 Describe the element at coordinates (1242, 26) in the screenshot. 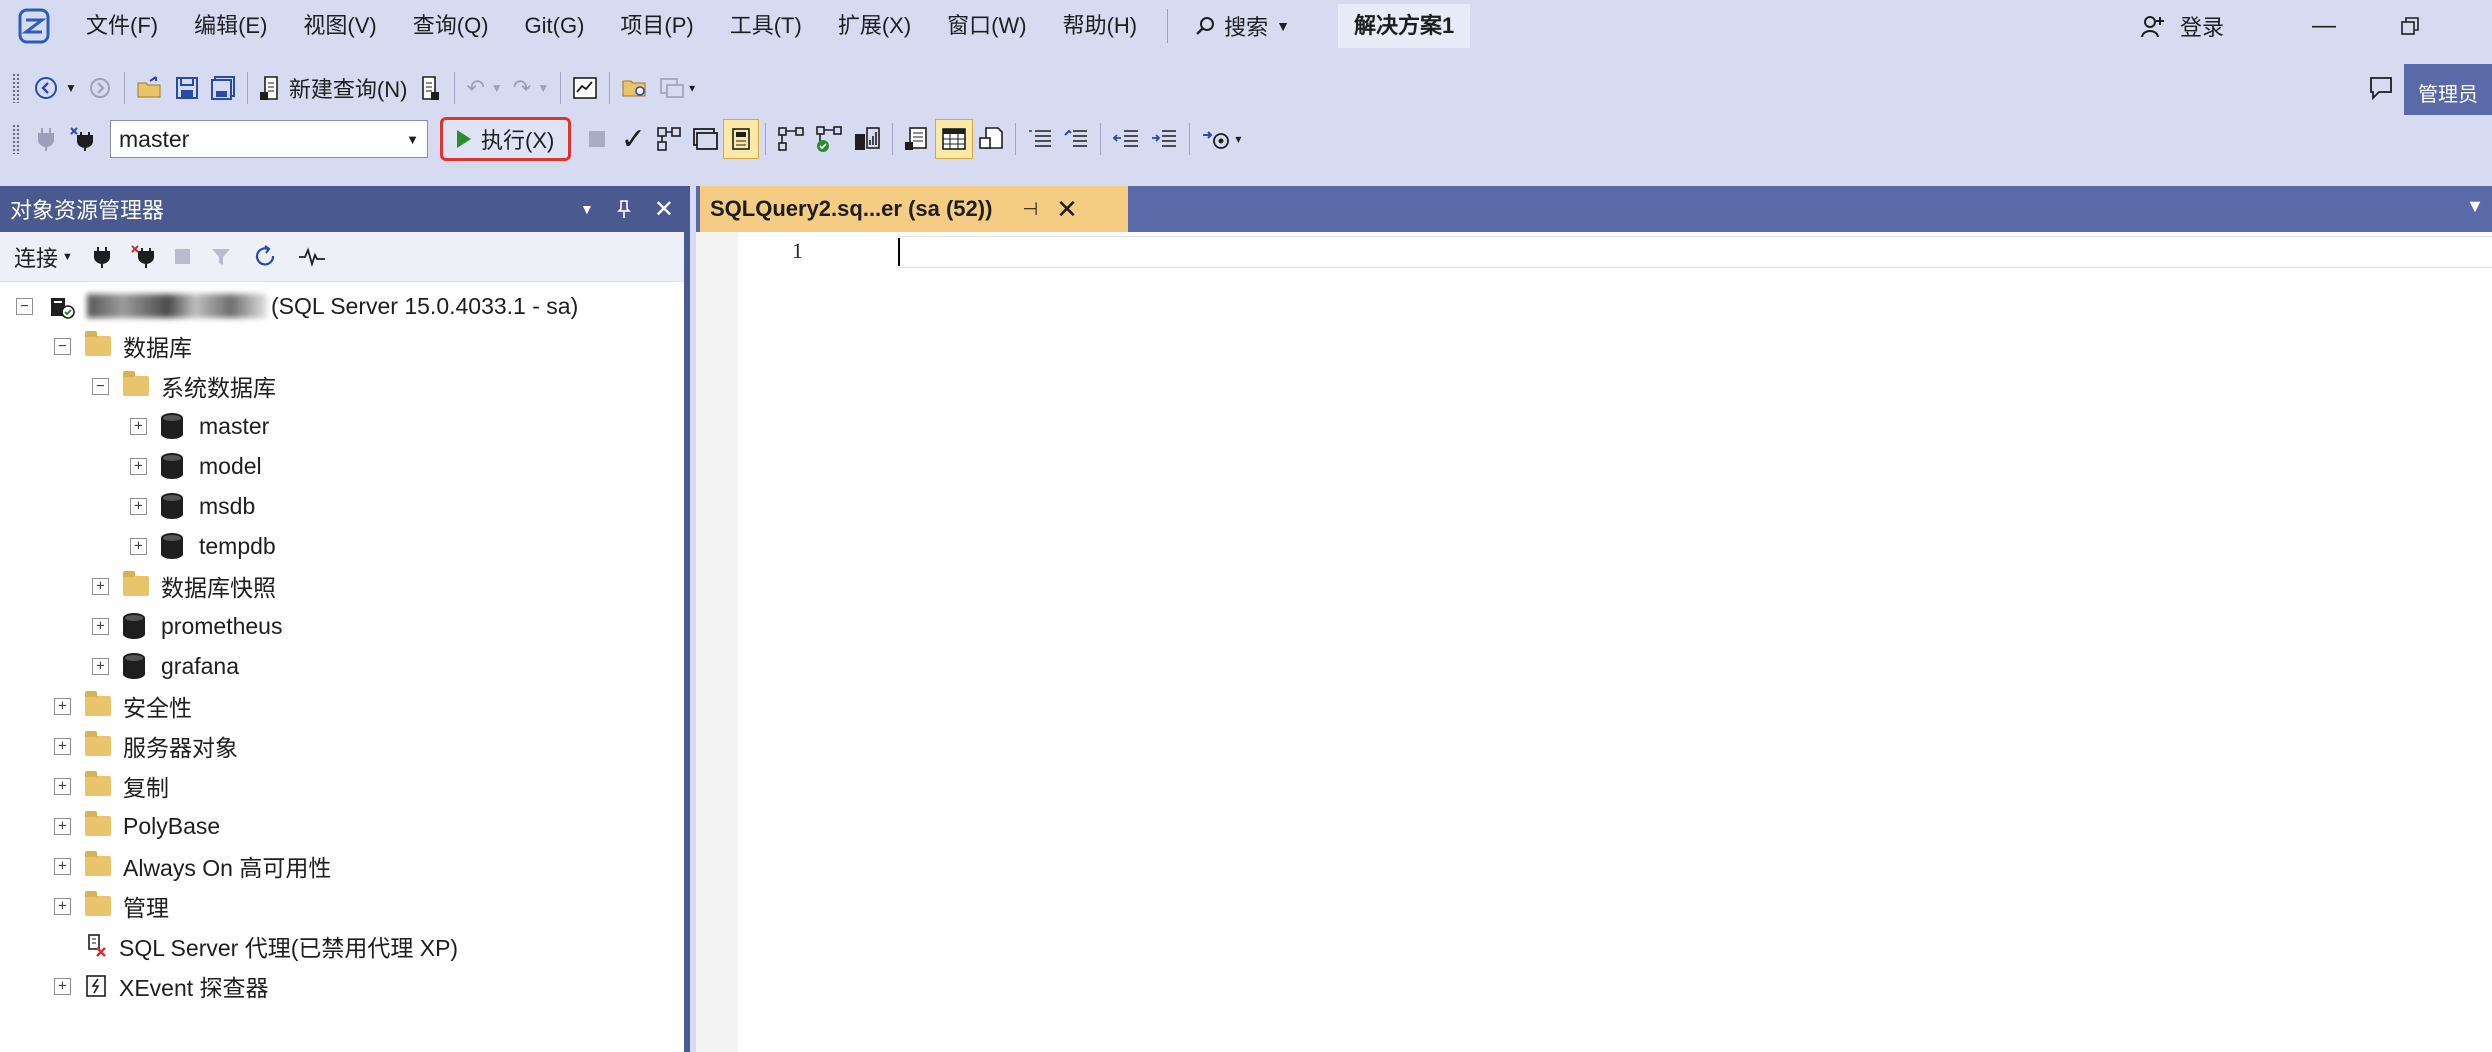

I see `search-button: 搜索 ▼` at that location.